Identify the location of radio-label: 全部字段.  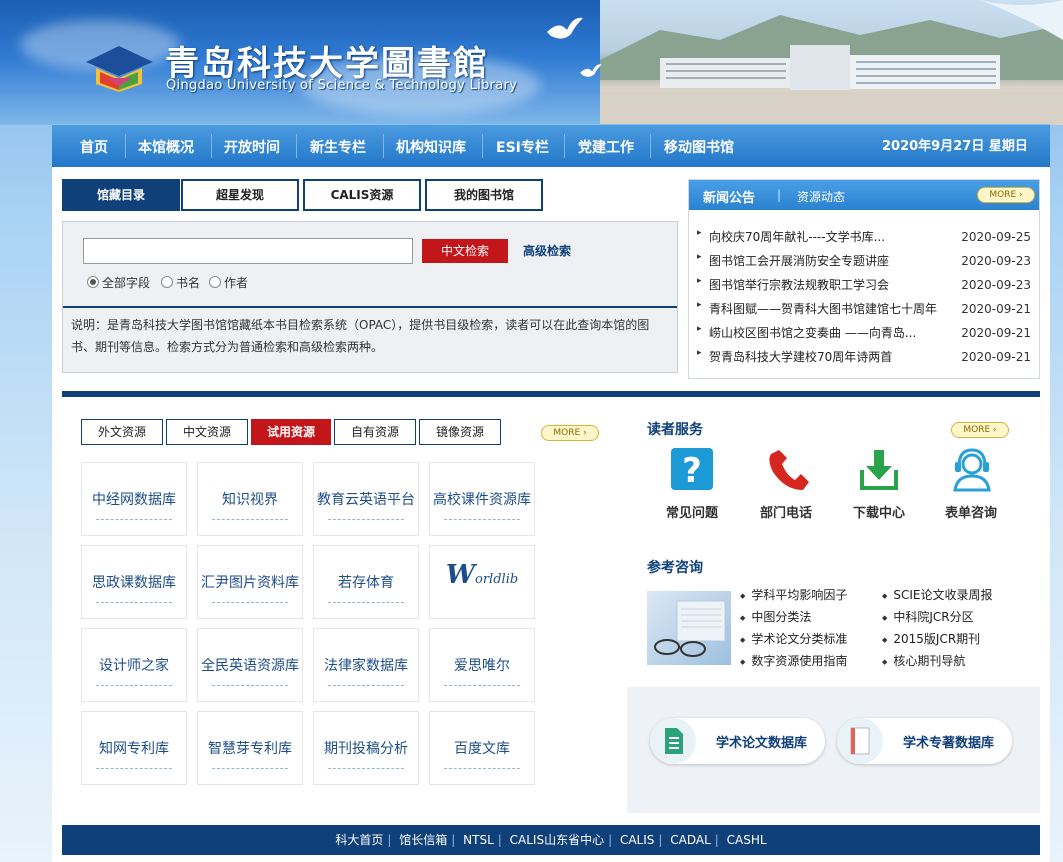
(126, 283).